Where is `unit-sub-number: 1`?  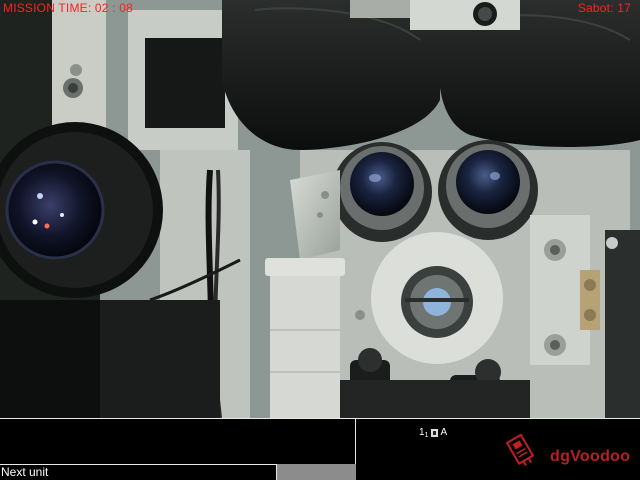
unit-sub-number: 1 is located at coordinates (426, 435).